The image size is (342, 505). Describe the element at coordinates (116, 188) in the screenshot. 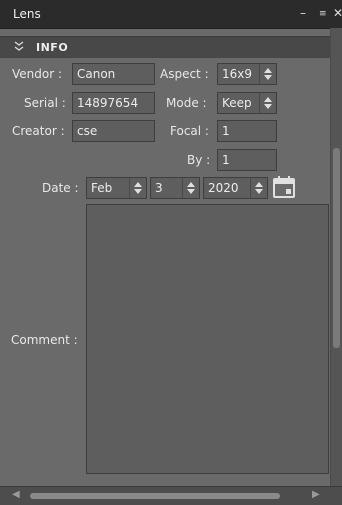

I see `date-month-select: Feb` at that location.